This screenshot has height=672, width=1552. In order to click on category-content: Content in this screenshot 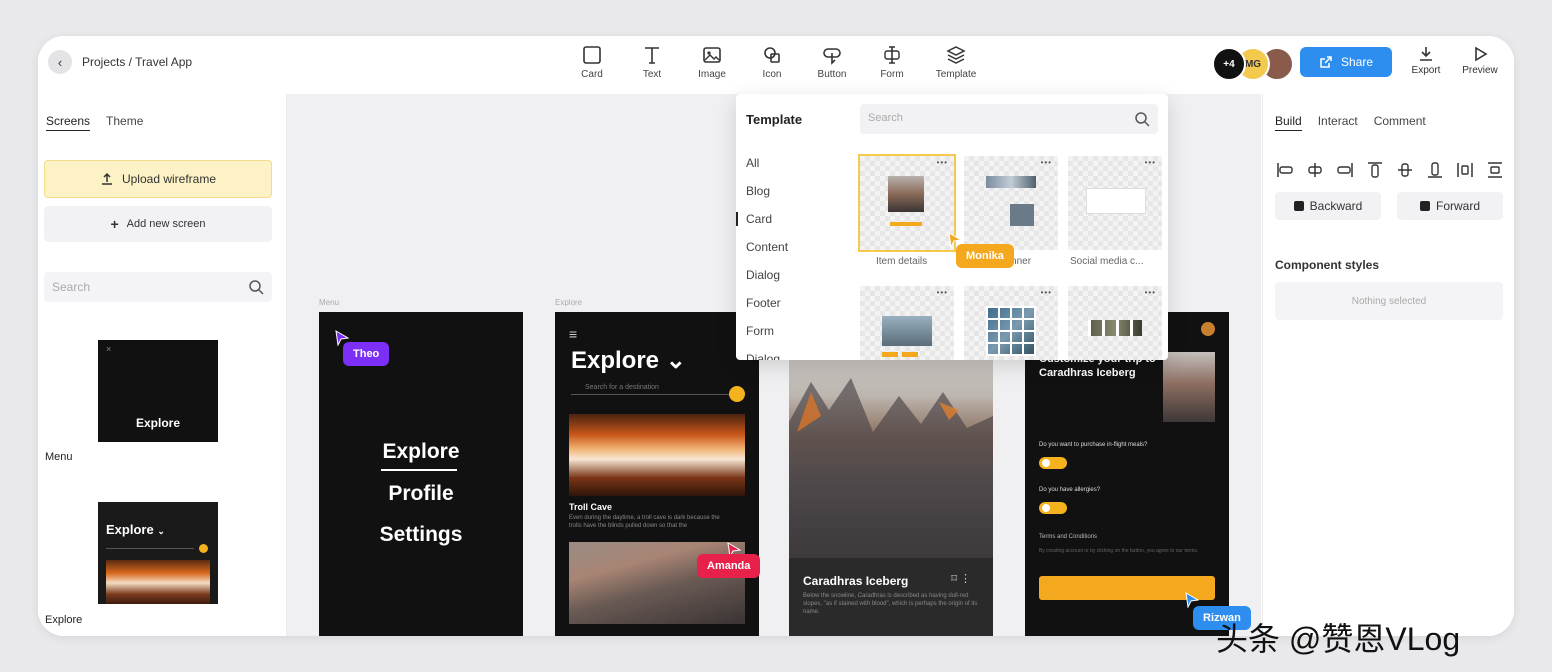, I will do `click(767, 254)`.